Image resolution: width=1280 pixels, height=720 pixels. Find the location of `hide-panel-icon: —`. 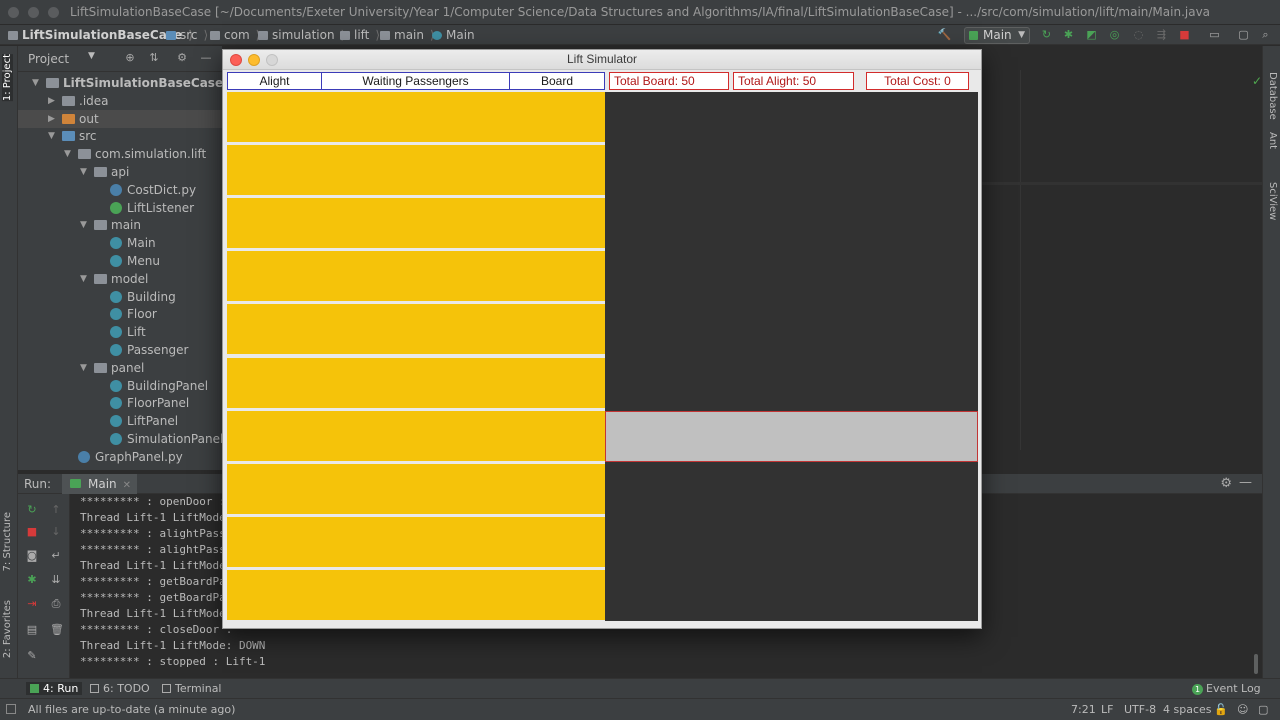

hide-panel-icon: — is located at coordinates (206, 58).